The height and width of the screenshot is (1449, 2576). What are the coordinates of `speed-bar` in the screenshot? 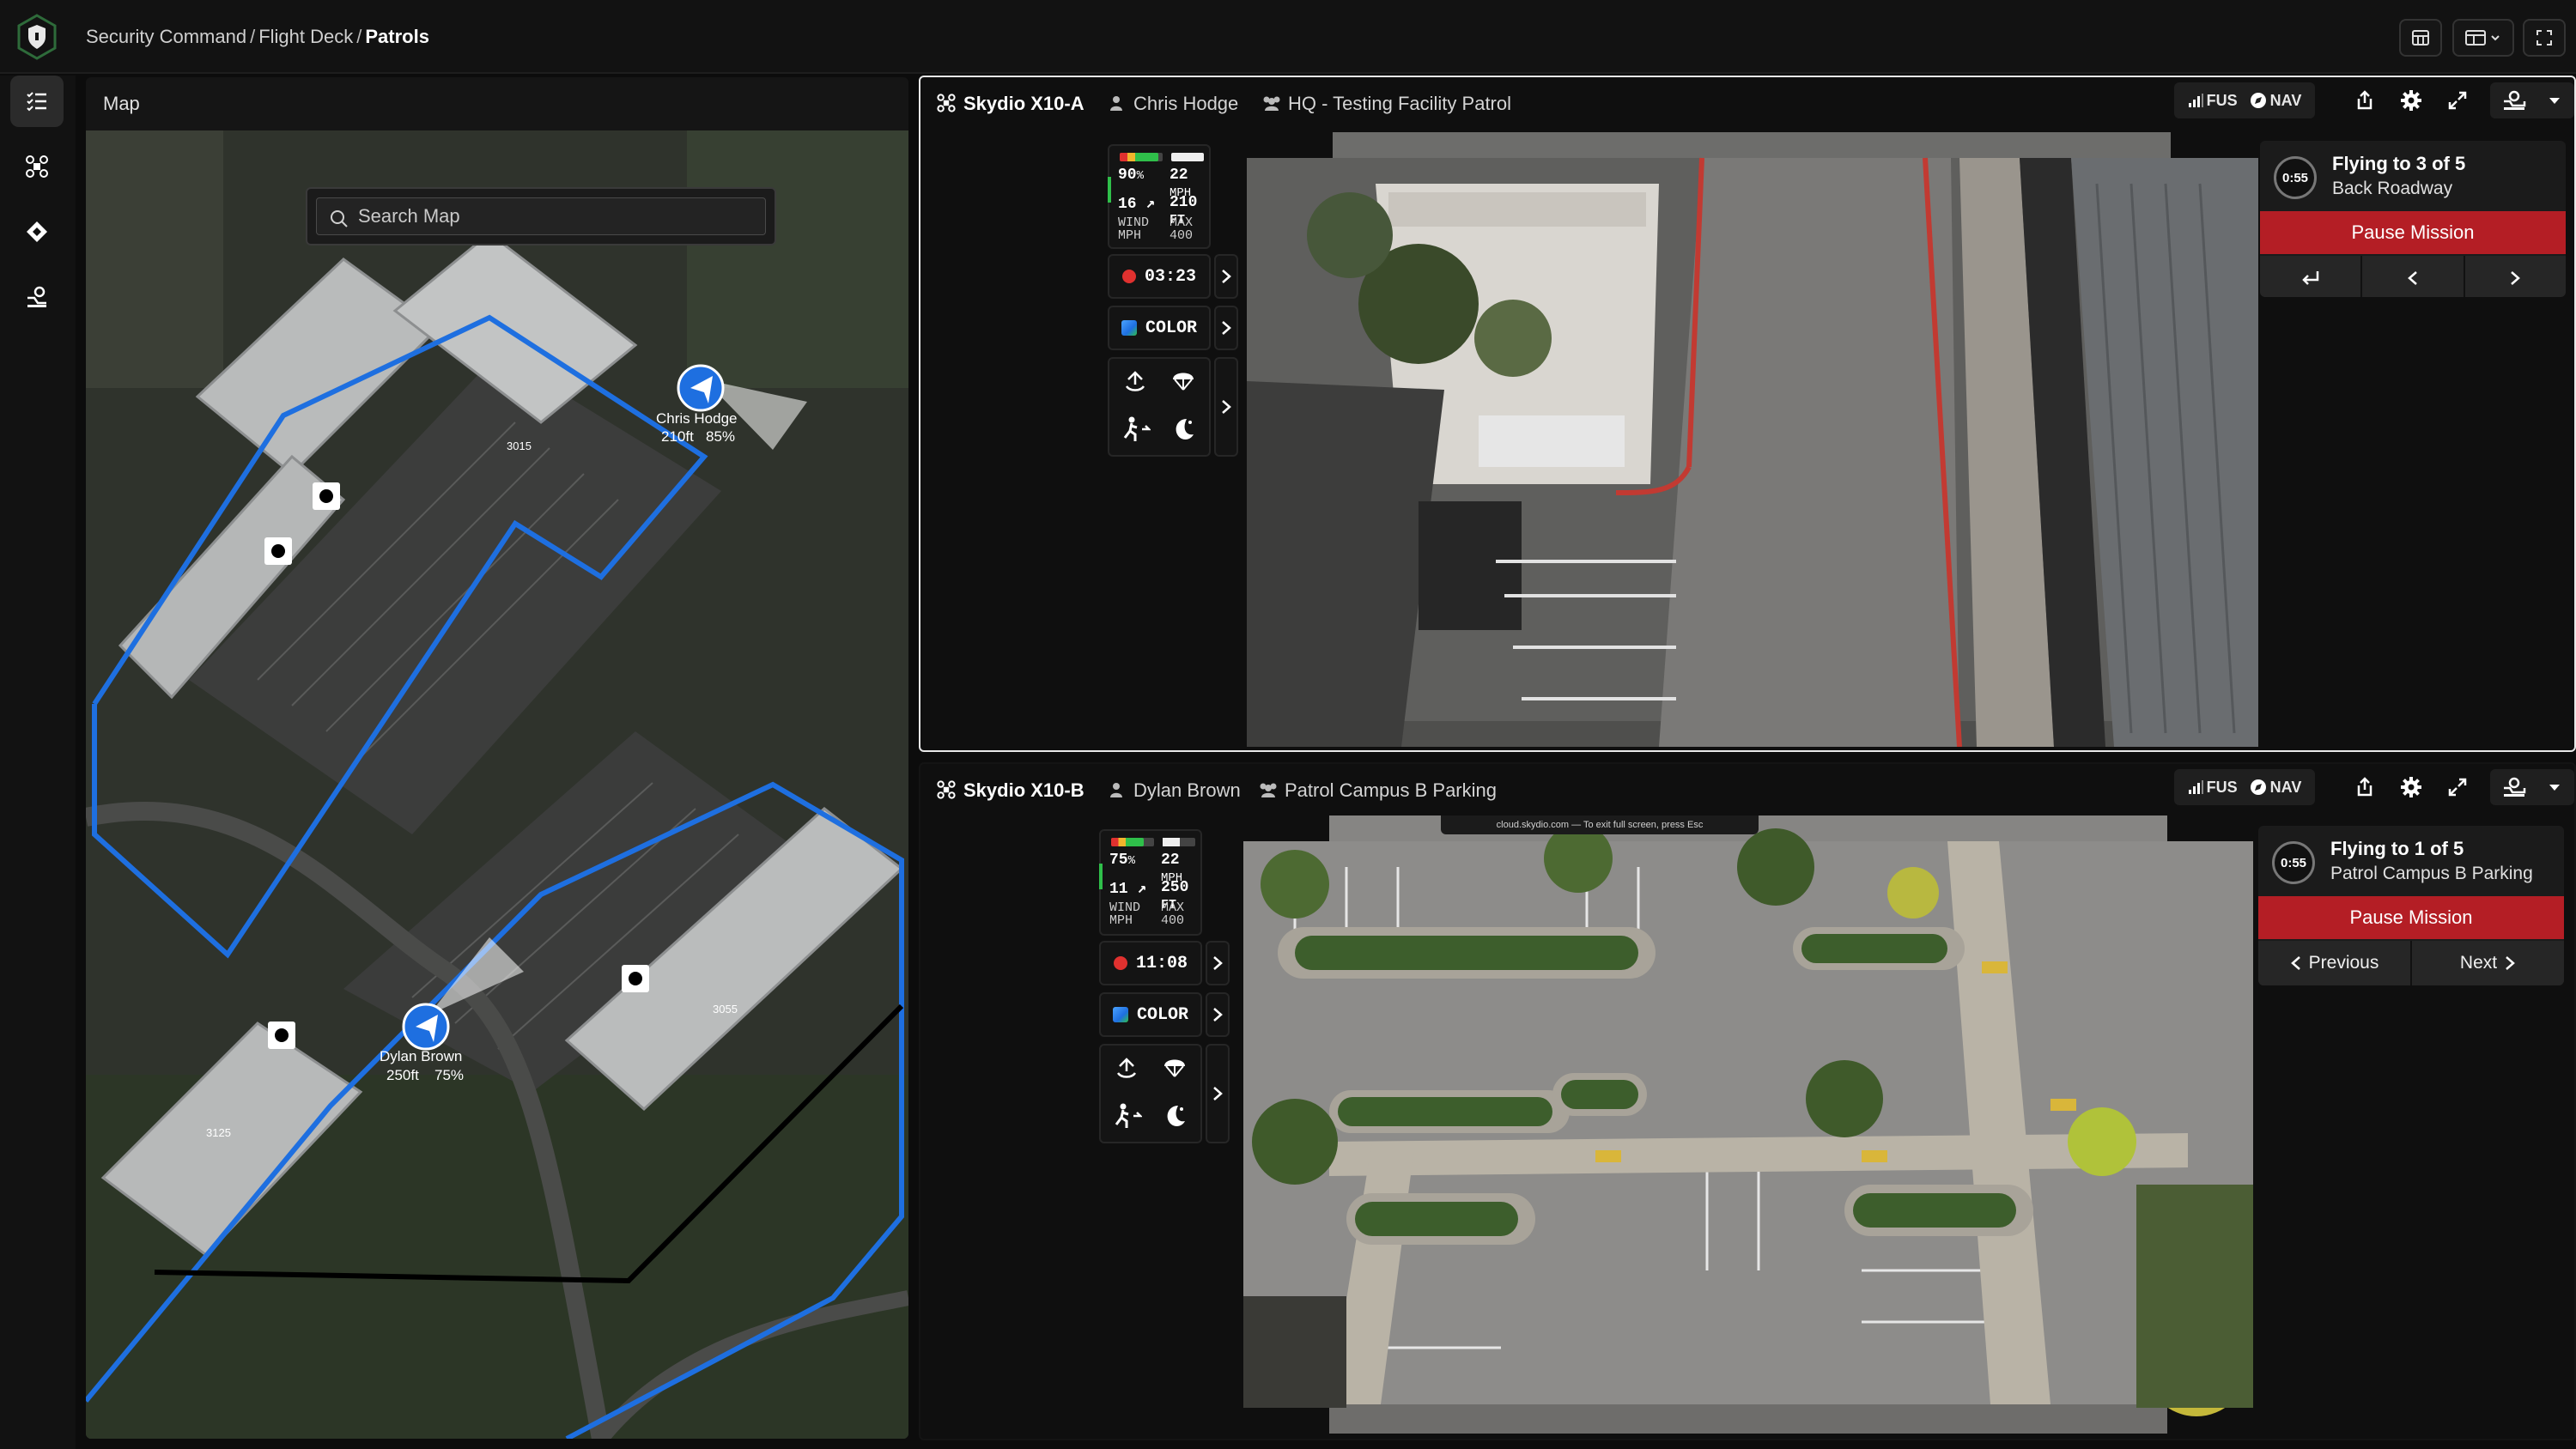 It's located at (1188, 157).